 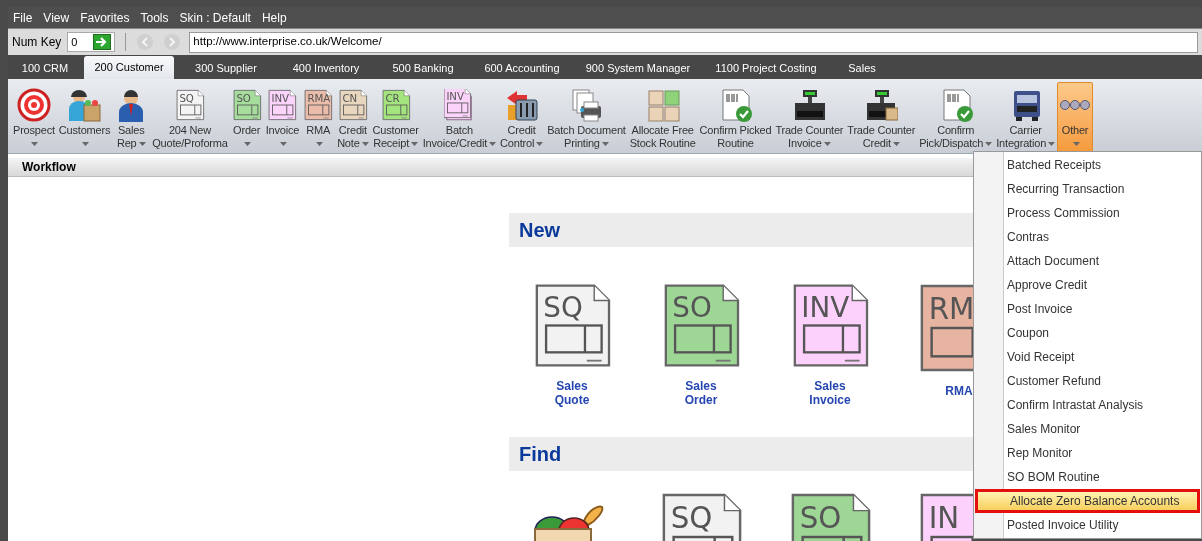 I want to click on tile-label: Sales Order, so click(x=701, y=393).